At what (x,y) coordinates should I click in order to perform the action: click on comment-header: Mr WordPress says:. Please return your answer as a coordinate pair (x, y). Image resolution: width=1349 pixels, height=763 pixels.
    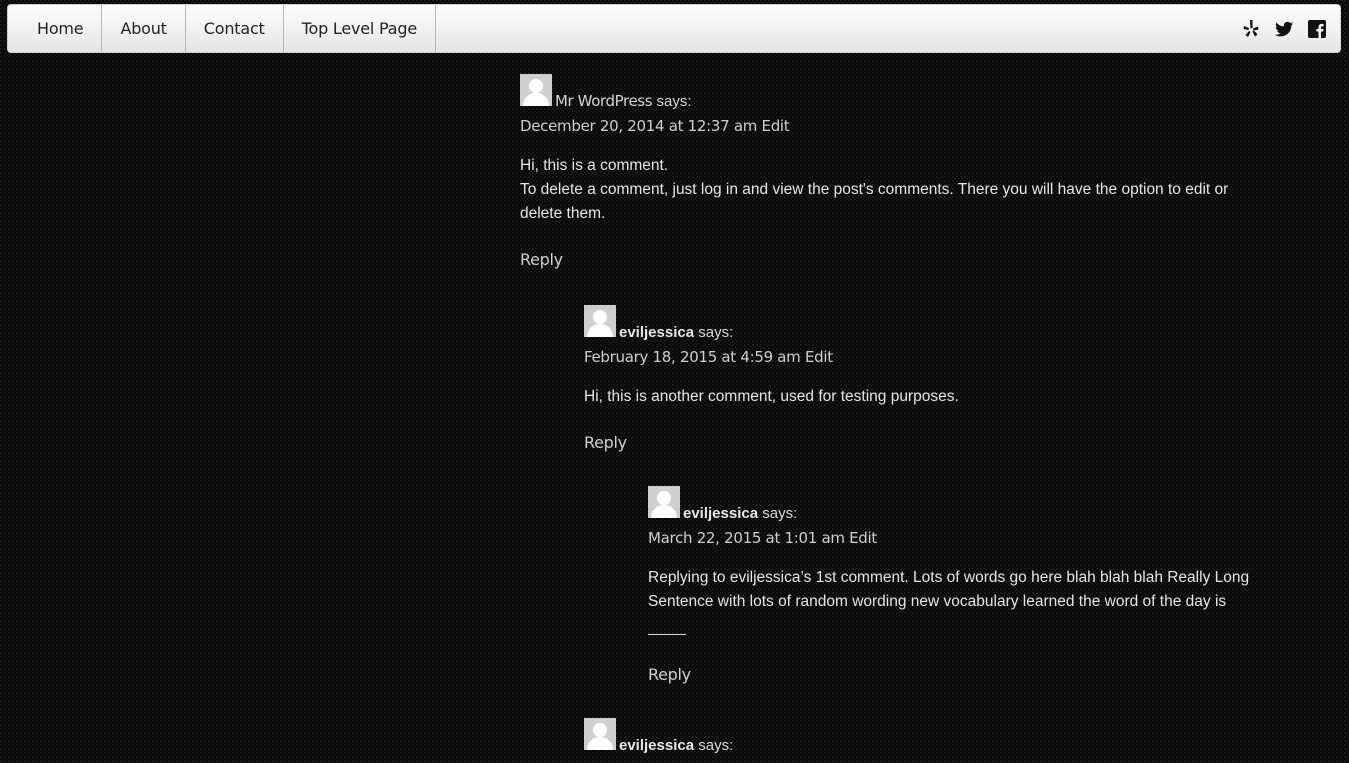
    Looking at the image, I should click on (890, 92).